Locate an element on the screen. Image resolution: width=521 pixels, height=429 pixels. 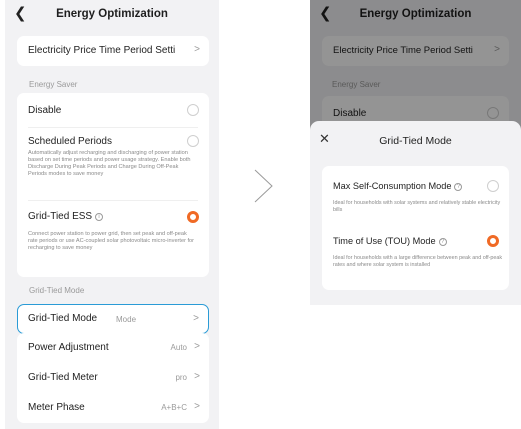
max-self-consumption-radio is located at coordinates (493, 186).